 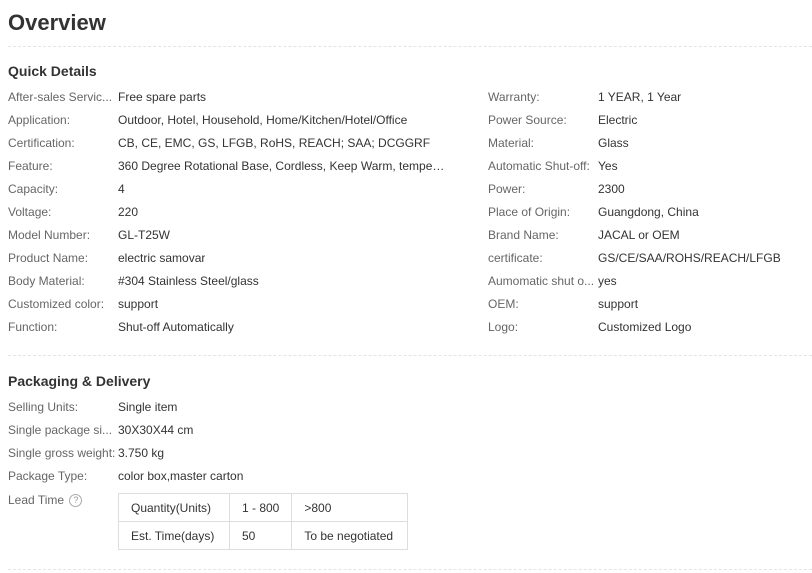 I want to click on detail-label: Body Material:, so click(x=46, y=281).